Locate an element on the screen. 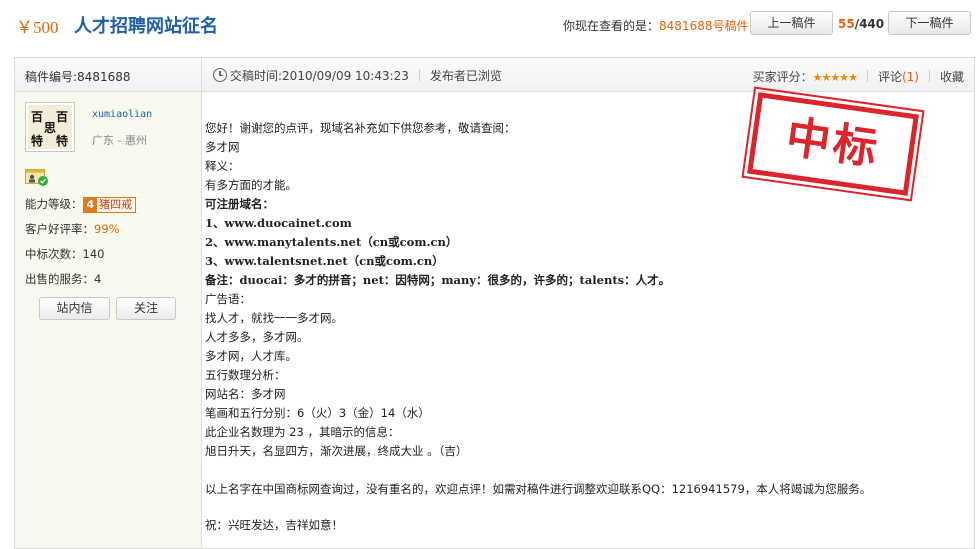  content-line: 网站名：多才网 is located at coordinates (245, 394).